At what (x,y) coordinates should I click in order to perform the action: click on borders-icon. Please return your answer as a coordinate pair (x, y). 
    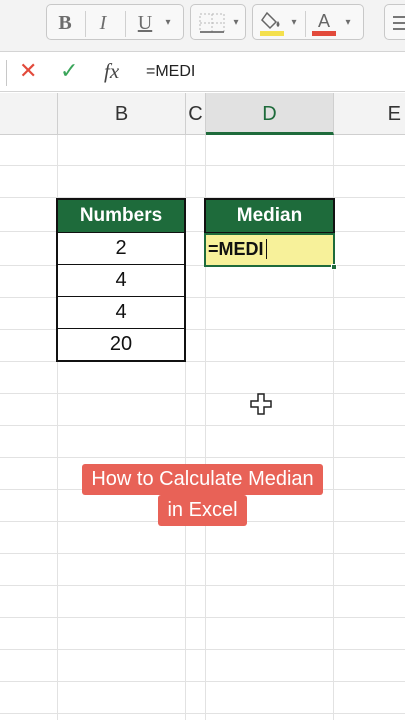
    Looking at the image, I should click on (212, 23).